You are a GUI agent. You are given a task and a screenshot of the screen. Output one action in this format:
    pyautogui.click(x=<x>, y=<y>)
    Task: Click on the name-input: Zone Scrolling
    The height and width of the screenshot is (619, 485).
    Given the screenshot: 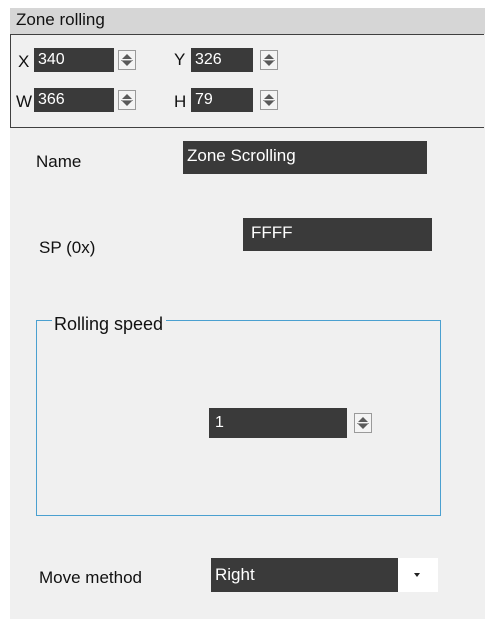 What is the action you would take?
    pyautogui.click(x=305, y=157)
    